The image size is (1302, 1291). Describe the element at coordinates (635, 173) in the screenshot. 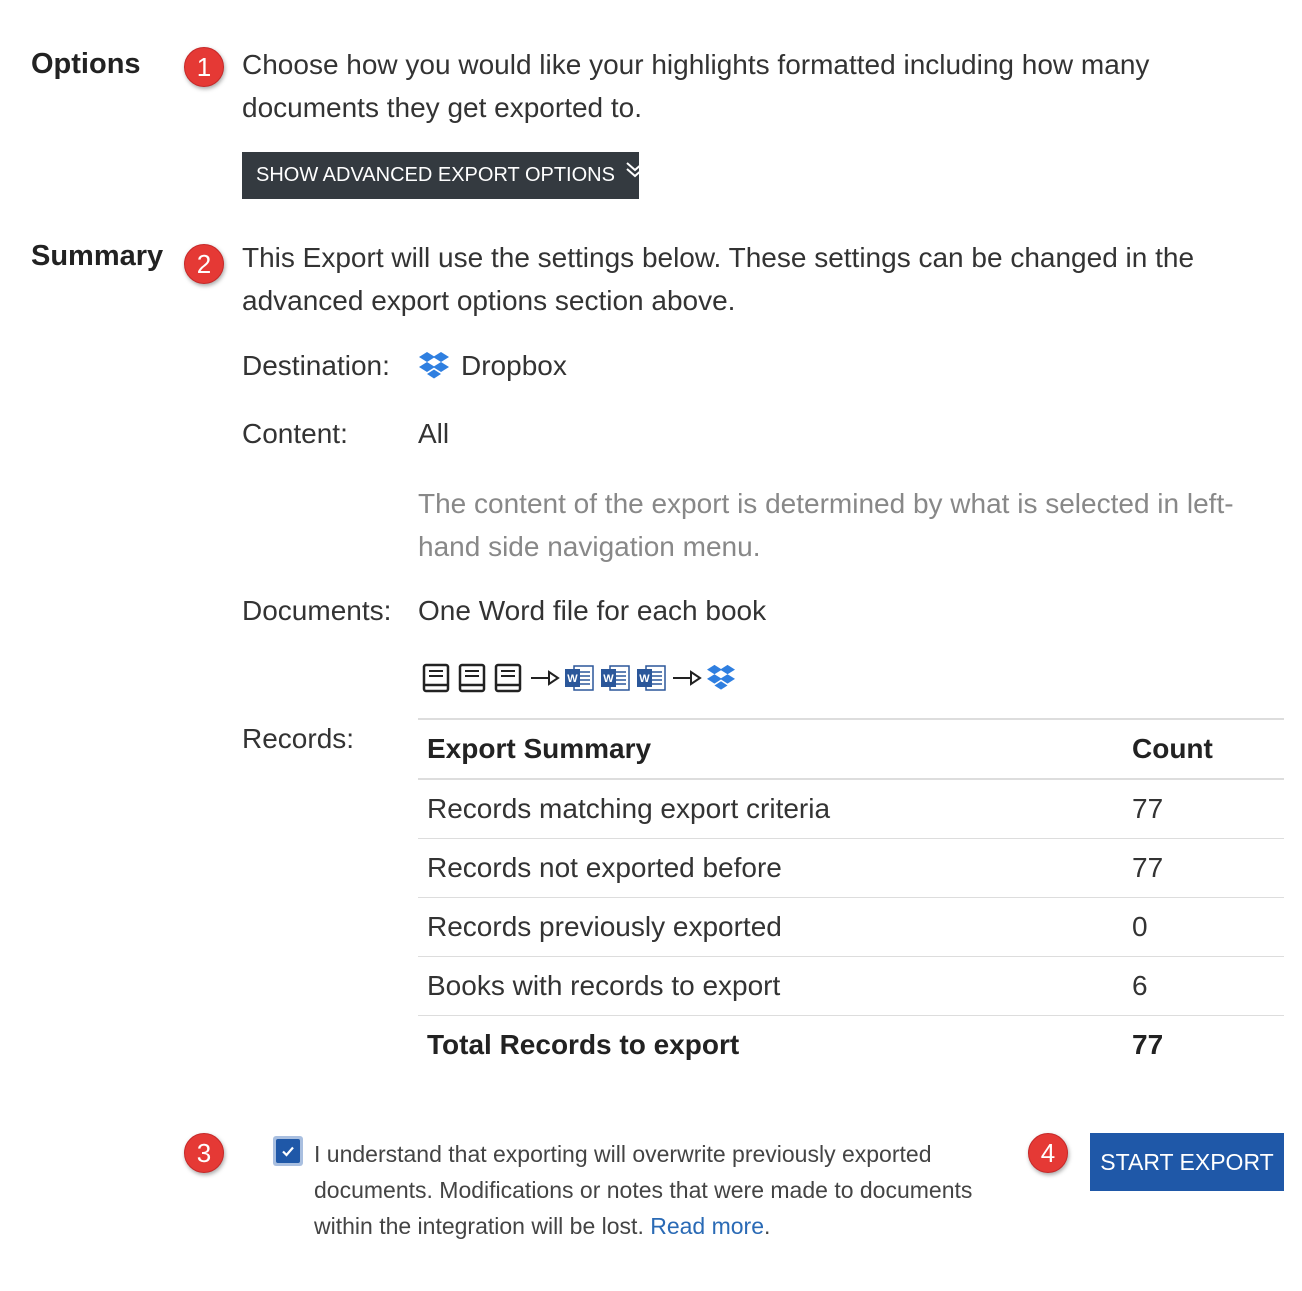

I see `double-chevron-down-icon` at that location.